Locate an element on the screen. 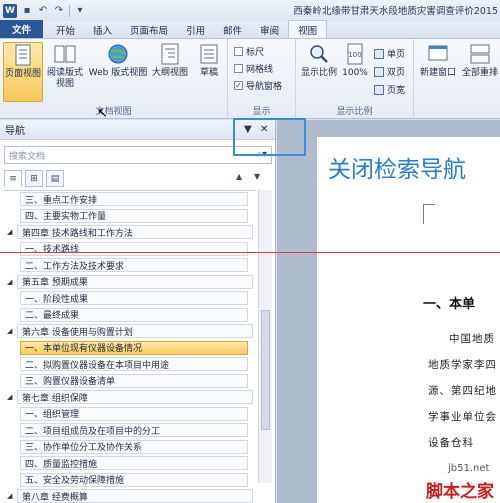 The height and width of the screenshot is (503, 500). navigation-pane-checkbox-box: ✓ is located at coordinates (238, 85).